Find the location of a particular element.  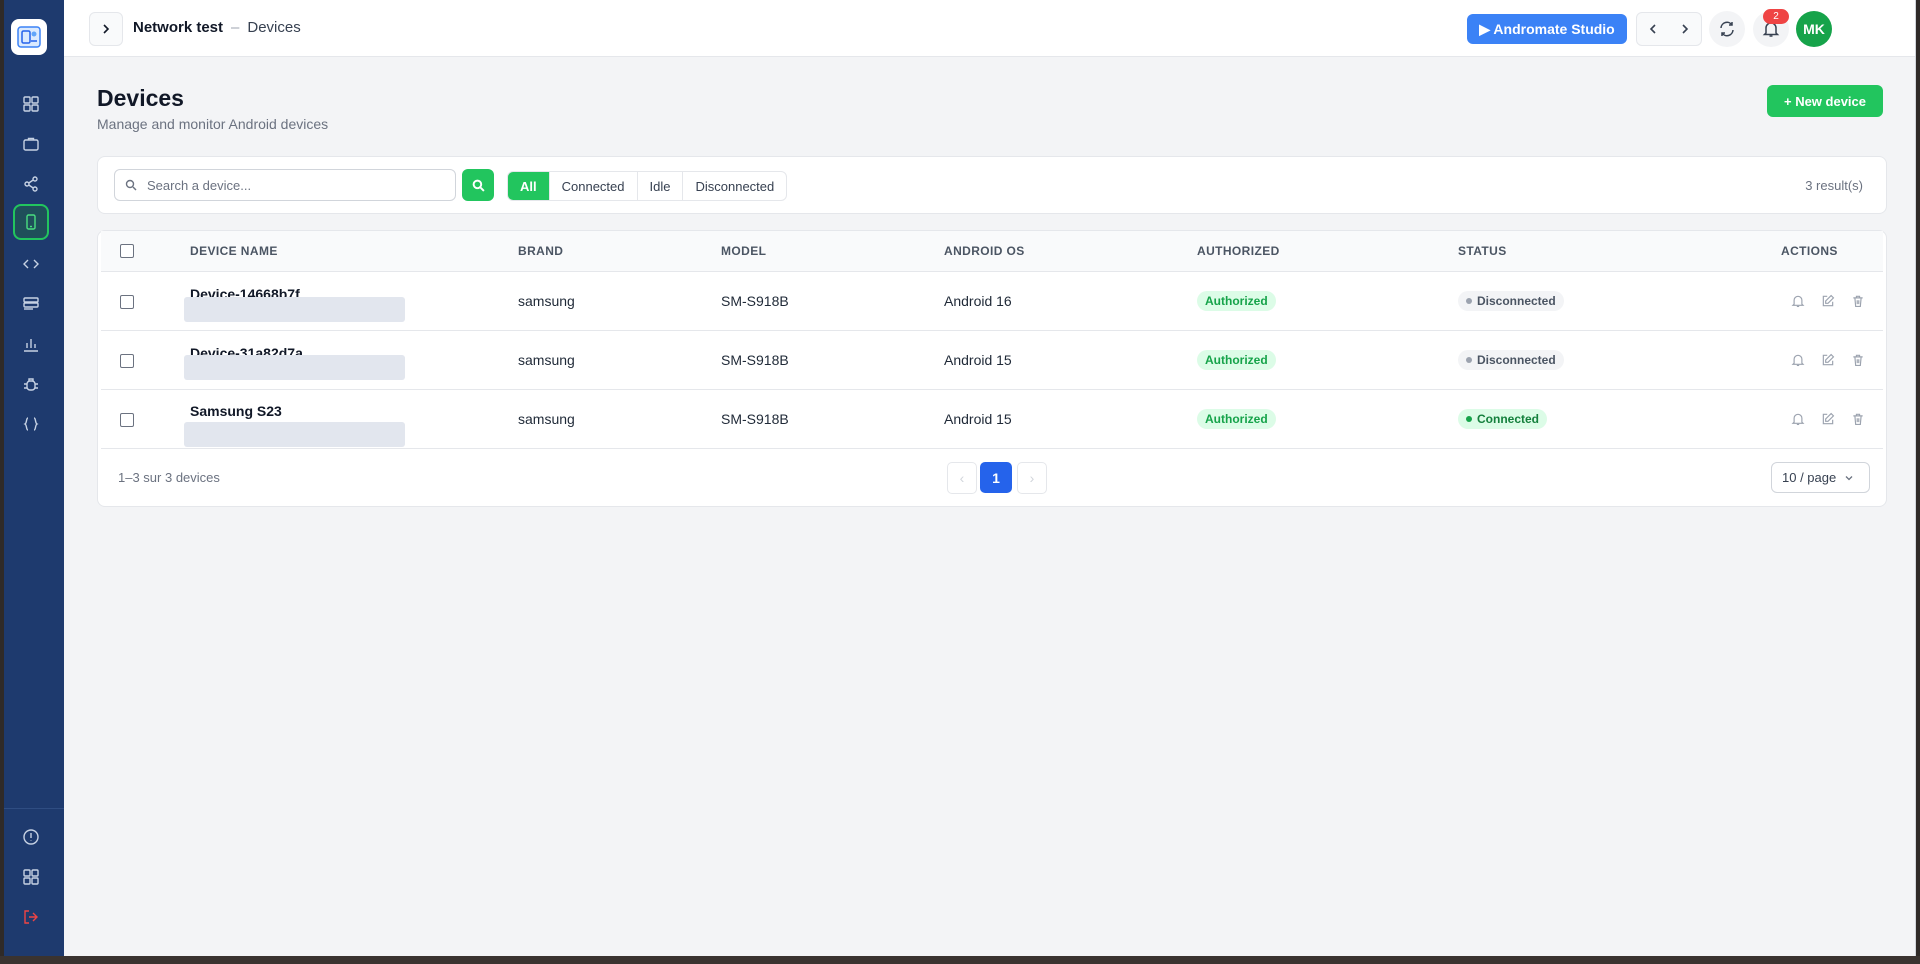

sidebar is located at coordinates (34, 478).